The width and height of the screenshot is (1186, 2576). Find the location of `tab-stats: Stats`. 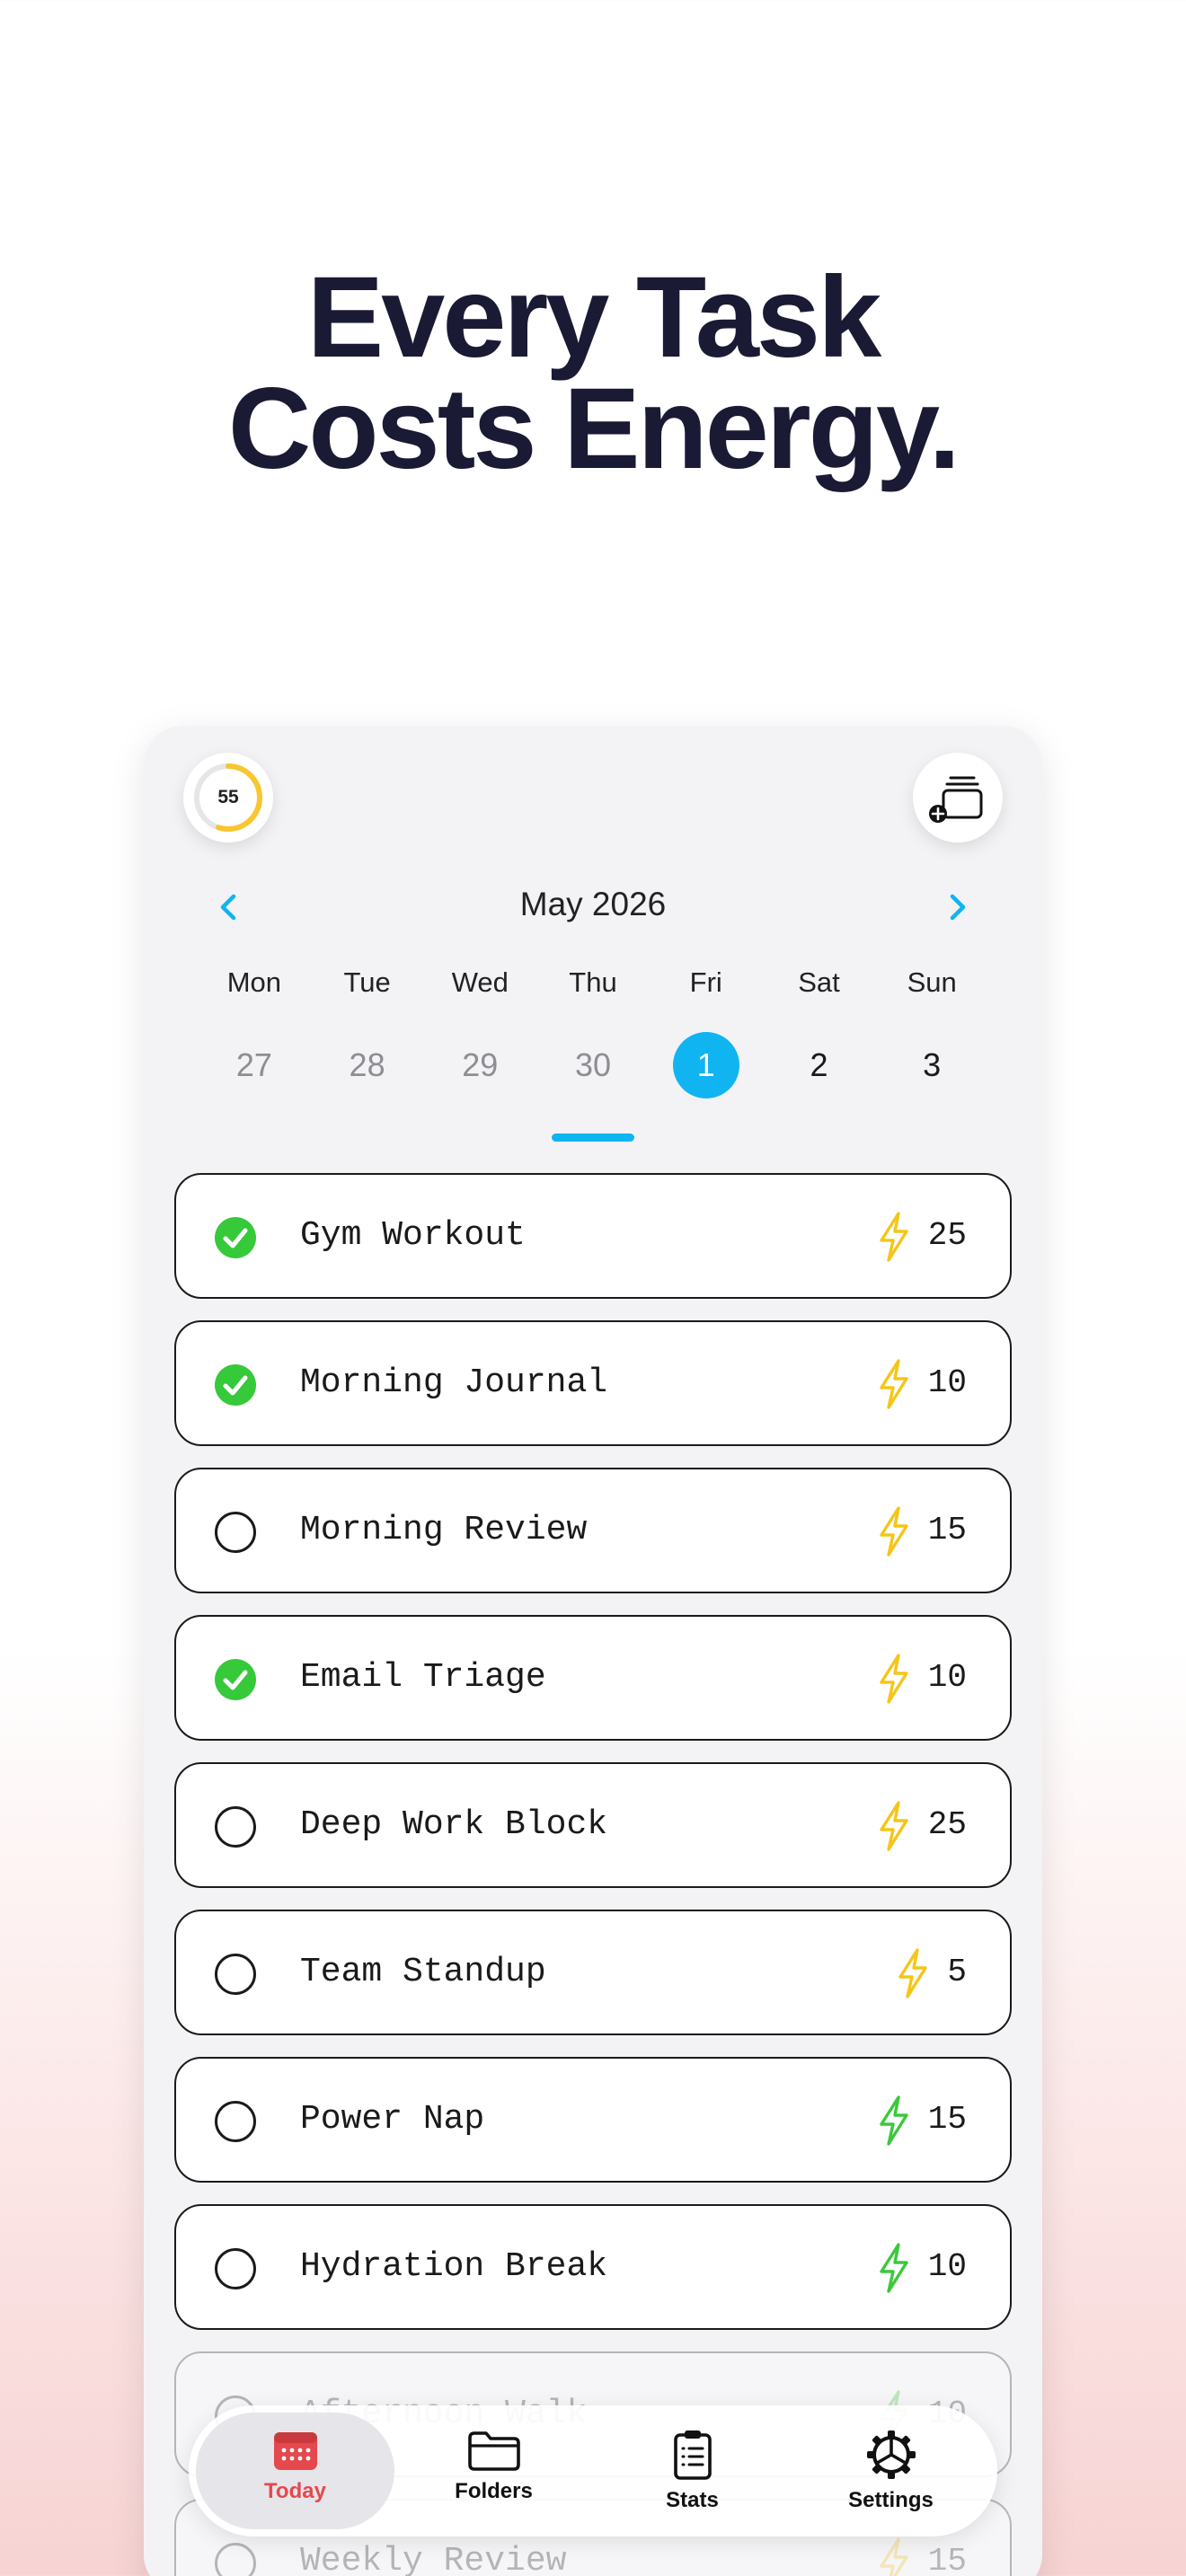

tab-stats: Stats is located at coordinates (692, 2471).